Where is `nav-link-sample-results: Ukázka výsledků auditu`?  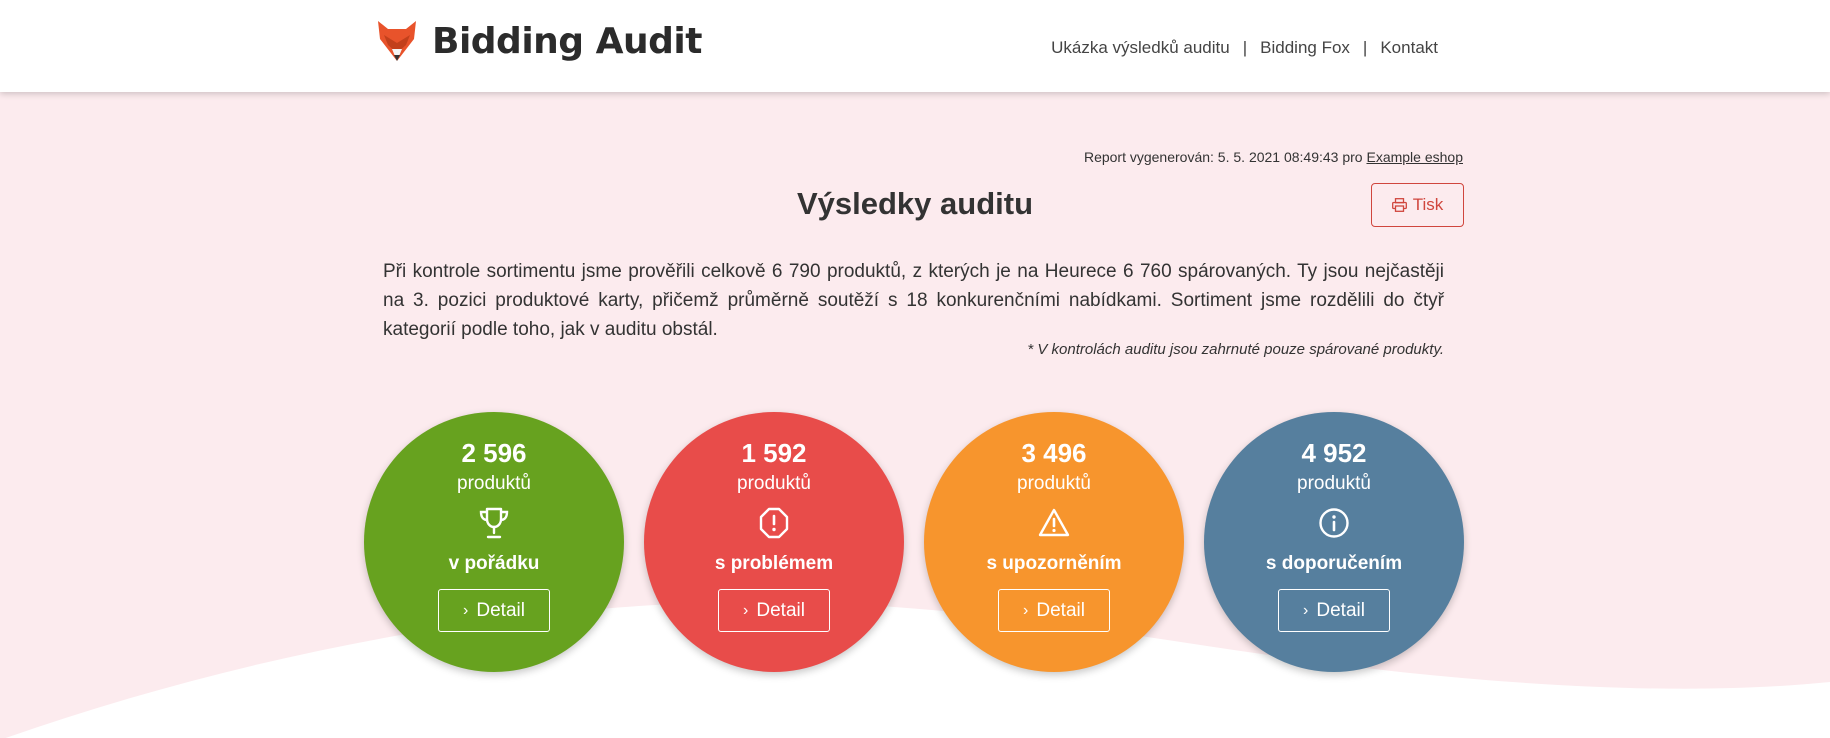 nav-link-sample-results: Ukázka výsledků auditu is located at coordinates (1140, 48).